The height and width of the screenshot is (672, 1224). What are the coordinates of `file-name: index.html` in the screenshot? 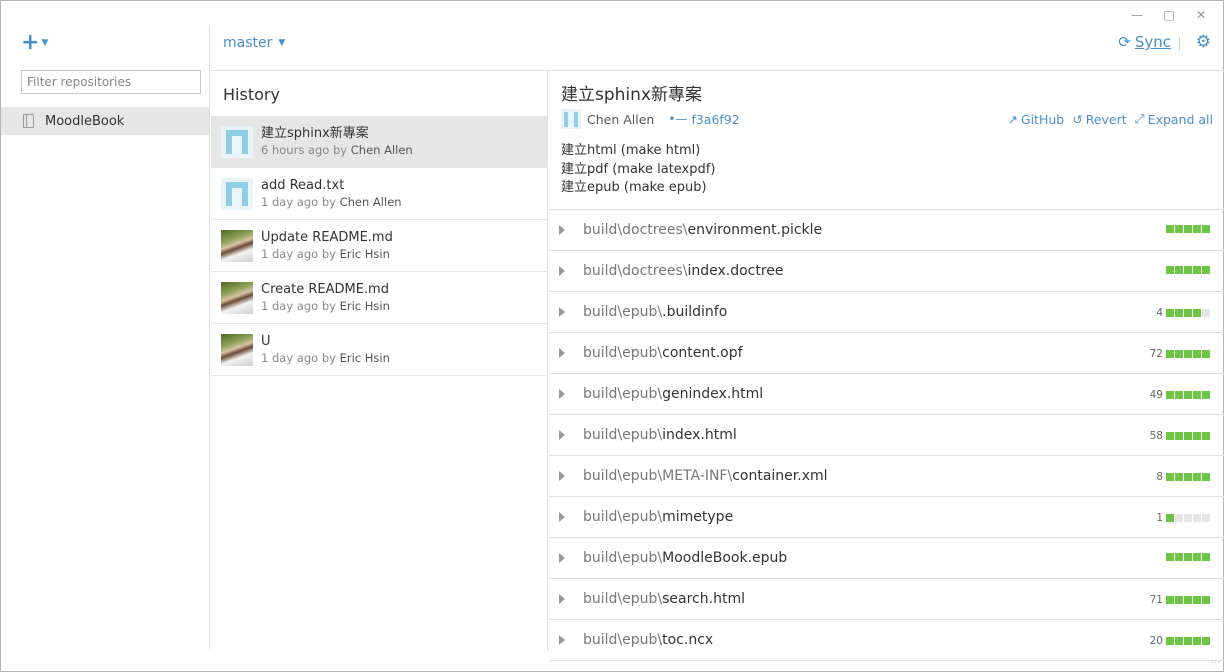 It's located at (699, 435).